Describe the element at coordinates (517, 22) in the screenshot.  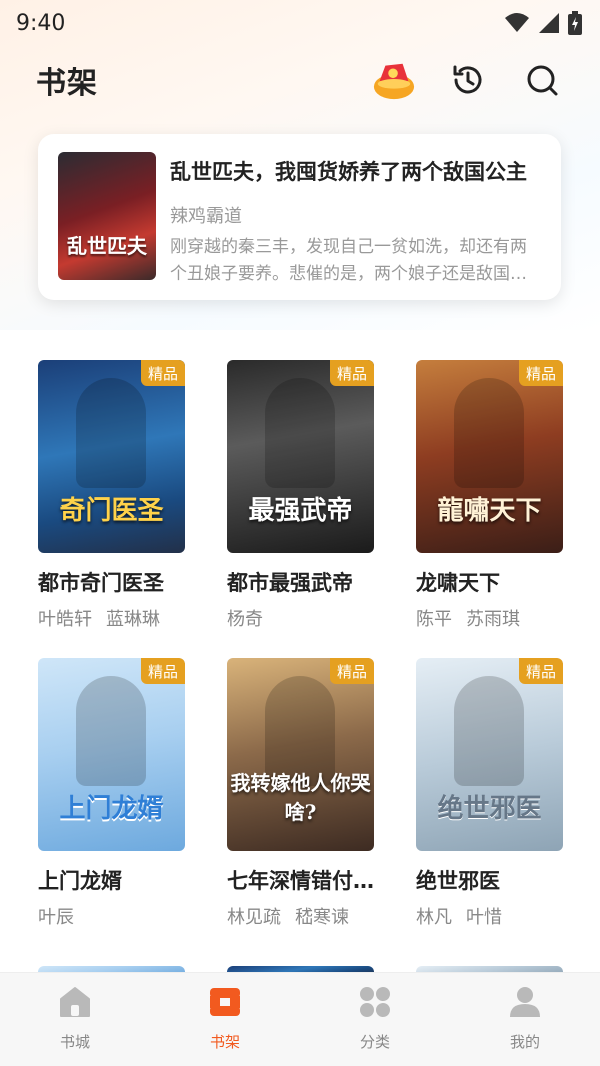
I see `wifi-icon` at that location.